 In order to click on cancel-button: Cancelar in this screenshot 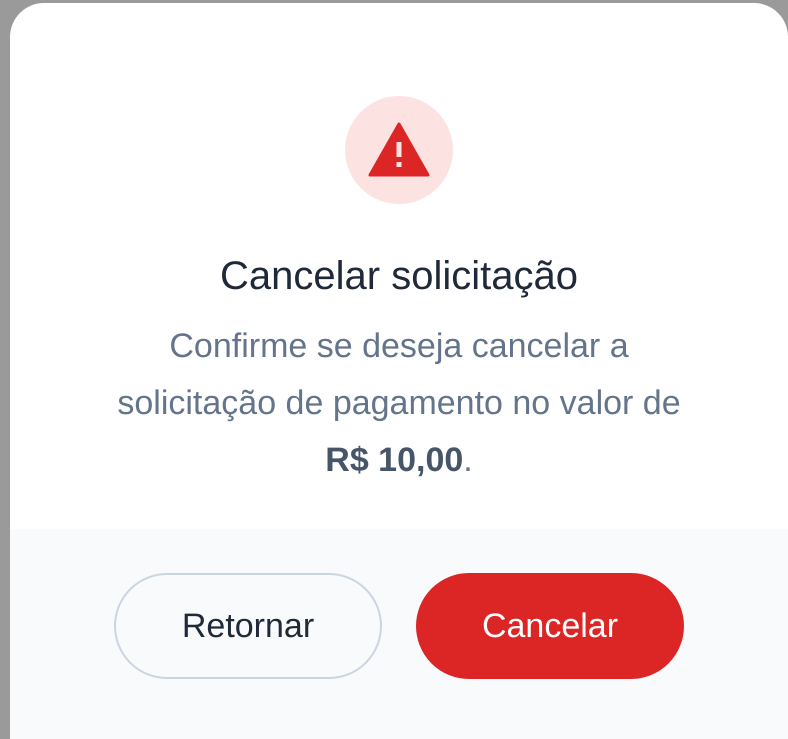, I will do `click(550, 626)`.